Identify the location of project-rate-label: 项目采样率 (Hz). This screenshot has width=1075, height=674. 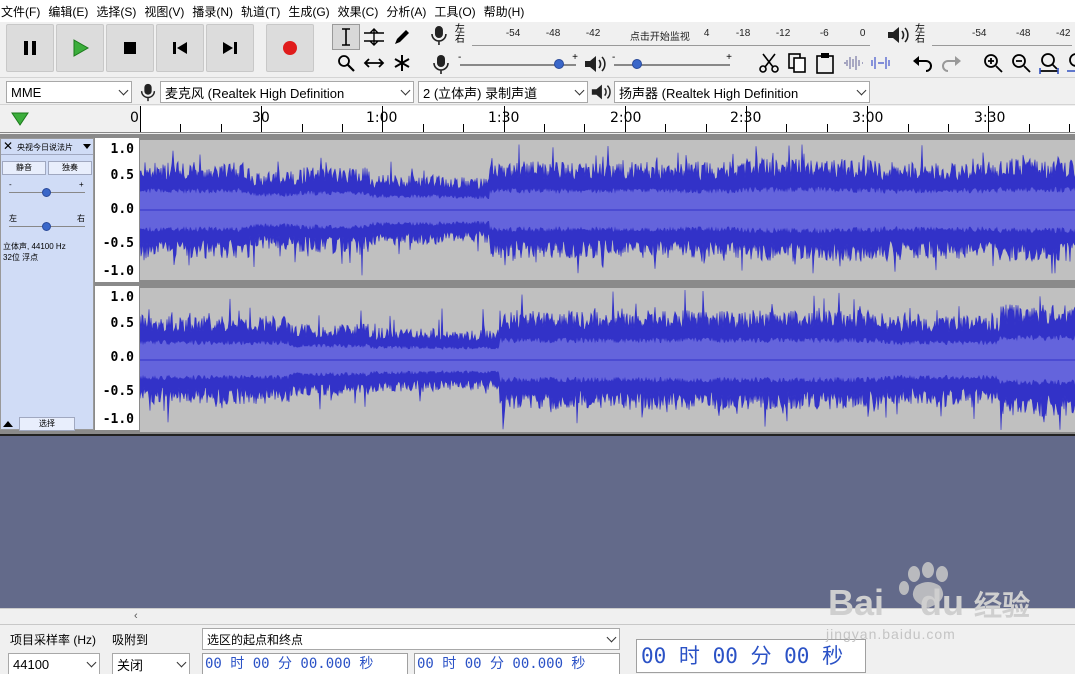
(53, 640).